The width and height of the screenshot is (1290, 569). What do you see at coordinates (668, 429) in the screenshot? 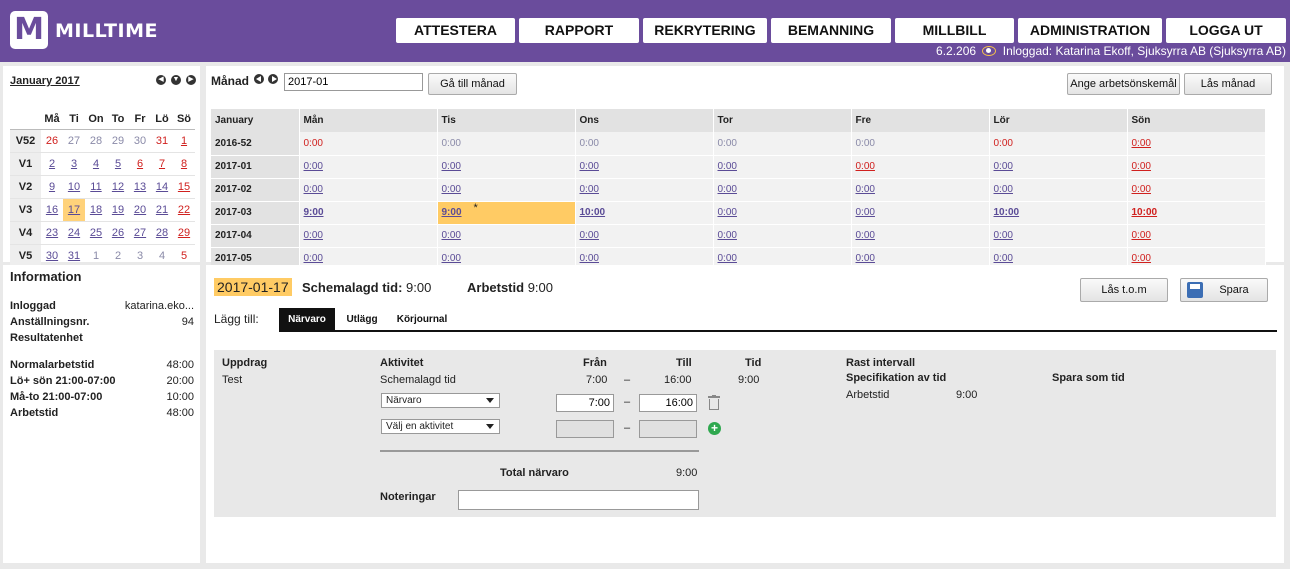
I see `to-time-input-empty` at bounding box center [668, 429].